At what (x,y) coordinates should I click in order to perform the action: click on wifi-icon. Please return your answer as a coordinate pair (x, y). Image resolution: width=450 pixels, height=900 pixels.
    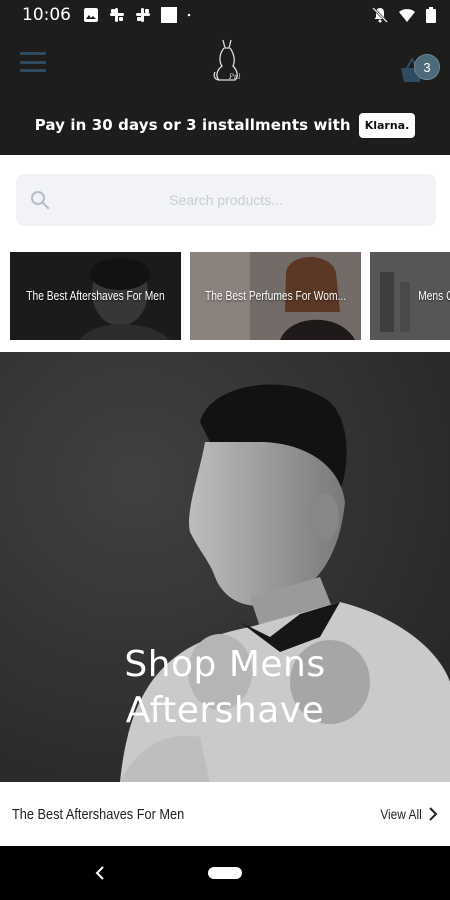
    Looking at the image, I should click on (407, 15).